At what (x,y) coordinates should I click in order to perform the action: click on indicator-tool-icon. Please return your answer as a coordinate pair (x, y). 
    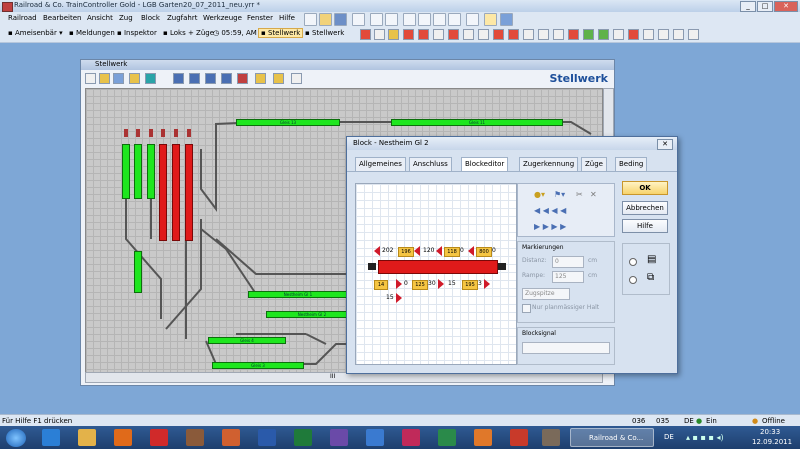
    Looking at the image, I should click on (278, 78).